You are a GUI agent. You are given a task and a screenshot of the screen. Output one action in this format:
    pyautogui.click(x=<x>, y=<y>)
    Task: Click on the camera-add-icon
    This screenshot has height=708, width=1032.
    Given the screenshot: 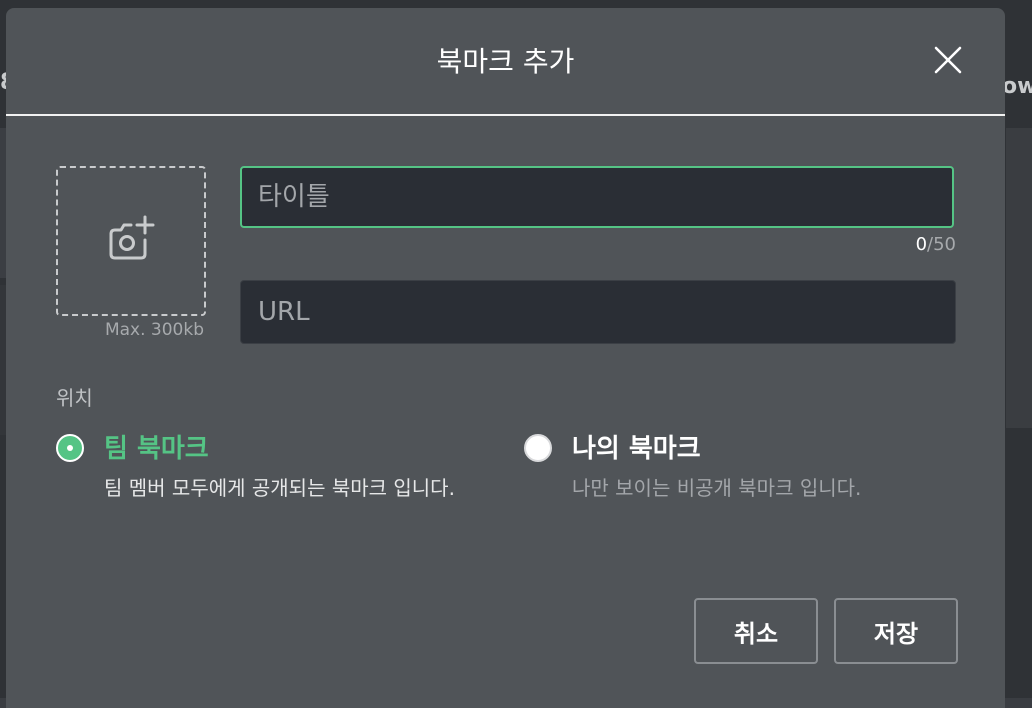 What is the action you would take?
    pyautogui.click(x=132, y=237)
    